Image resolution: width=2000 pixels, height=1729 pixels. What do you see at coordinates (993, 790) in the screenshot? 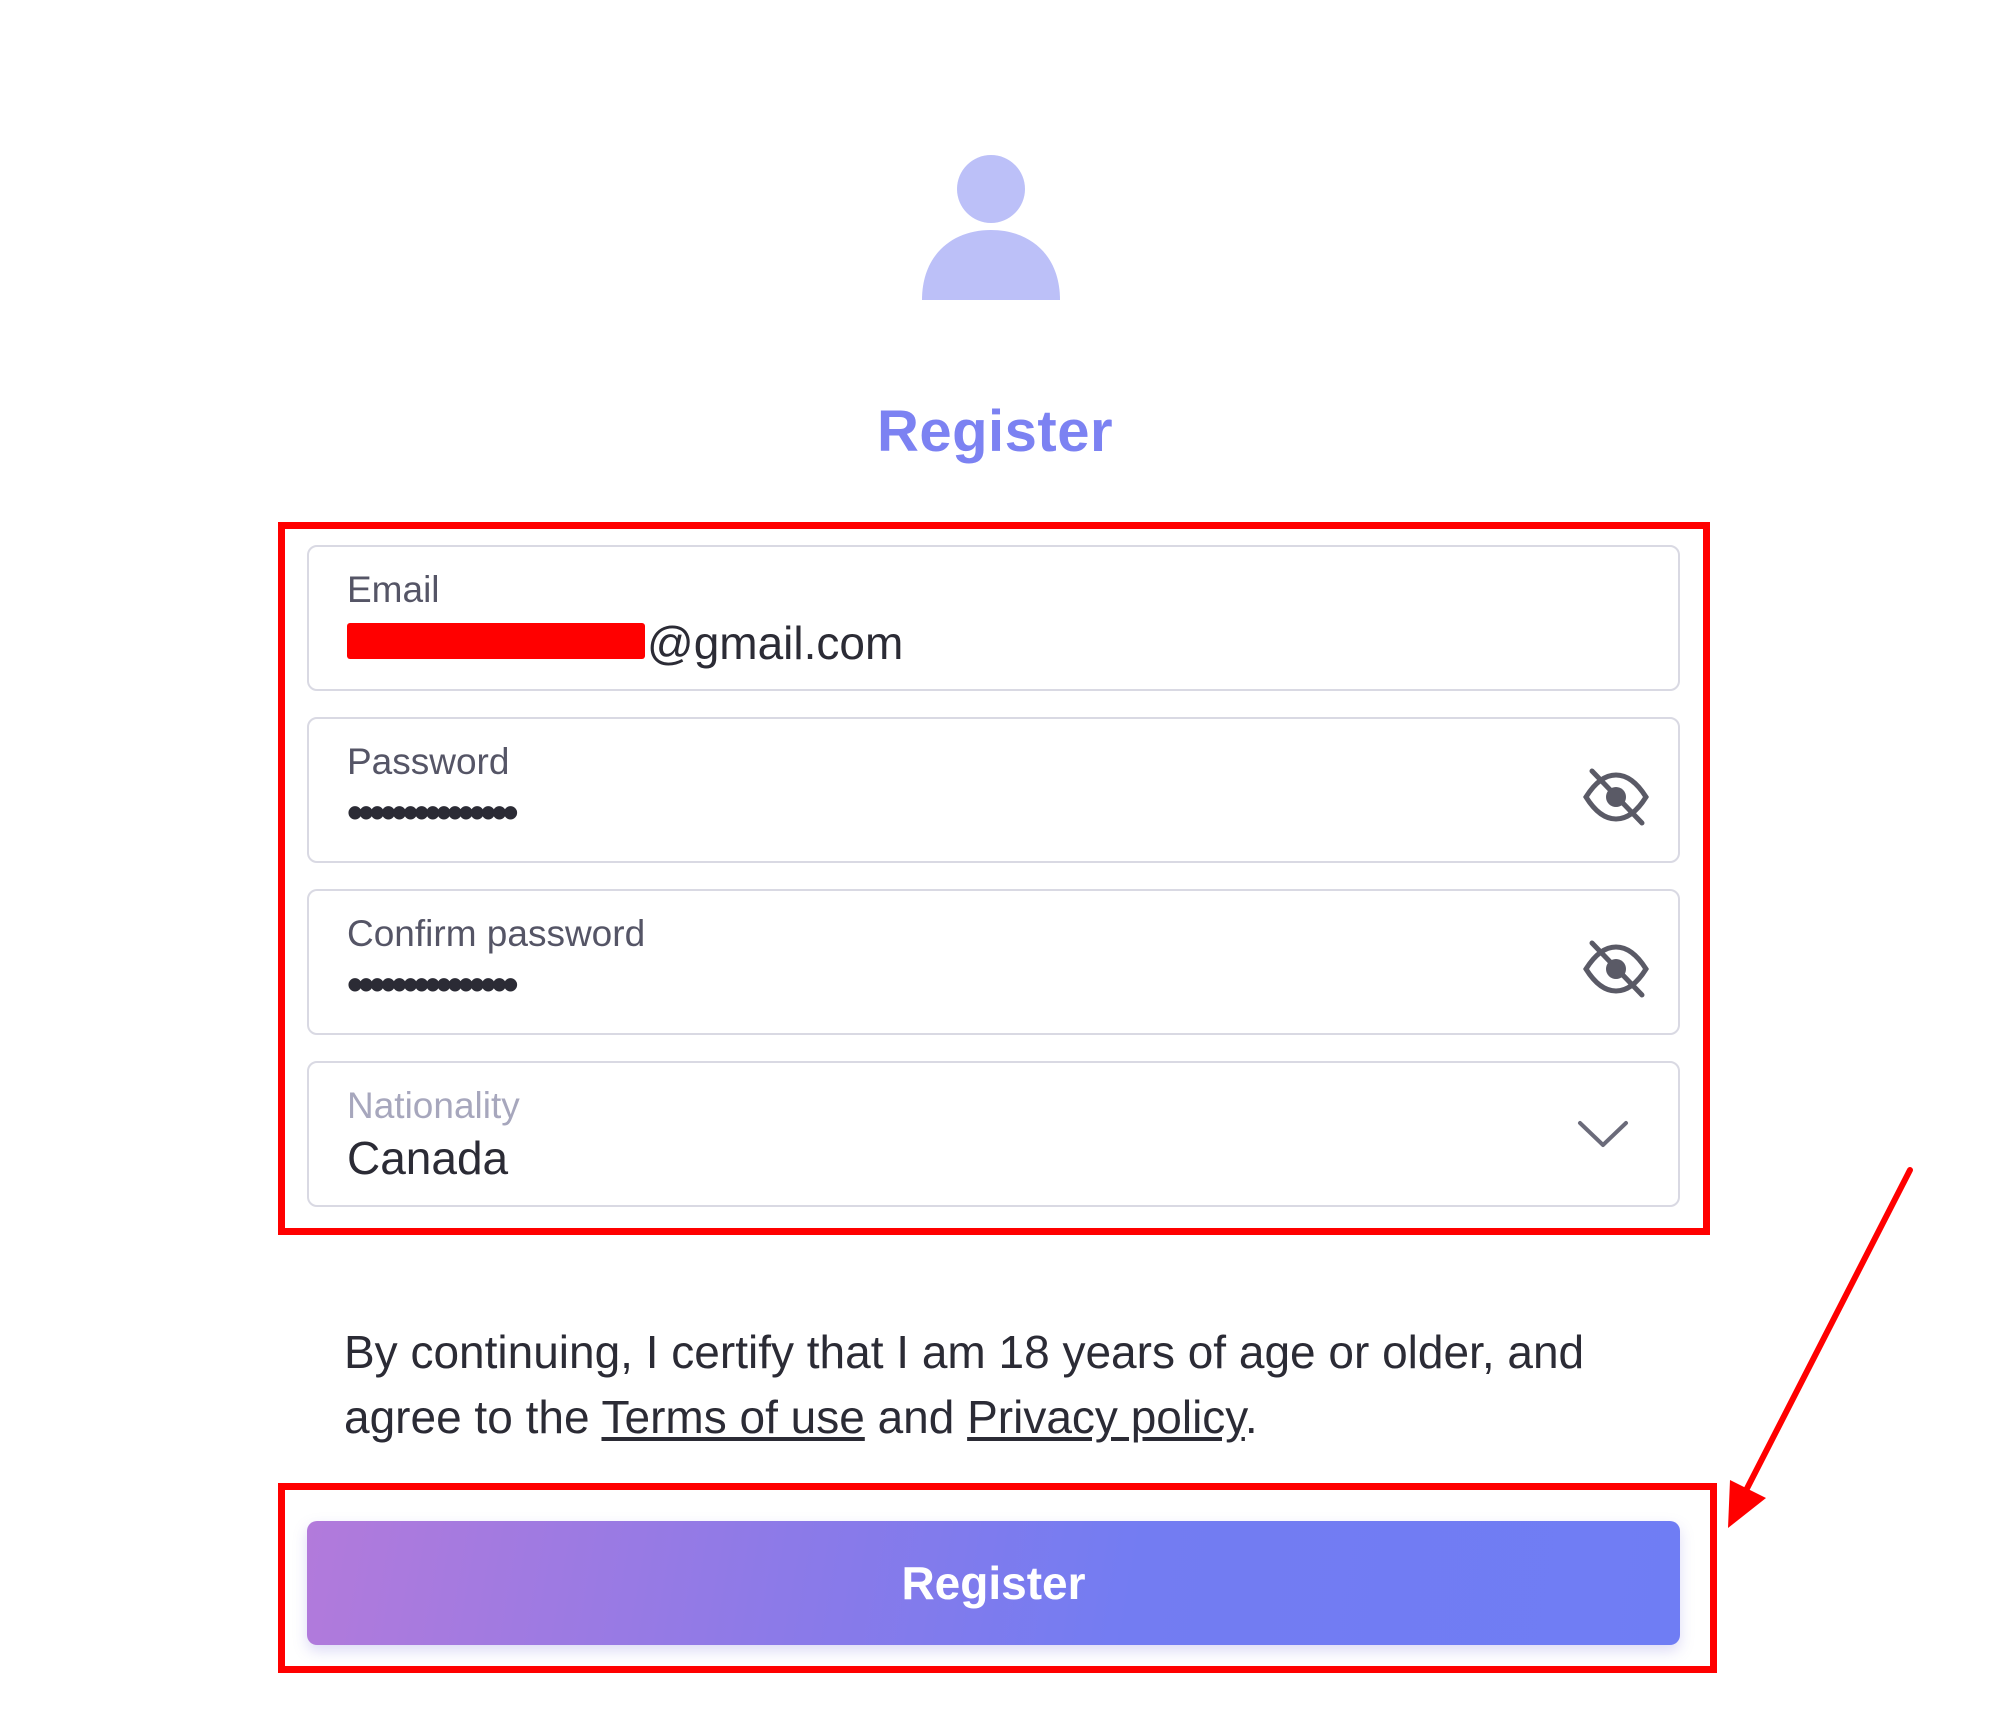
I see `password-field: Password •••••••••••••••` at bounding box center [993, 790].